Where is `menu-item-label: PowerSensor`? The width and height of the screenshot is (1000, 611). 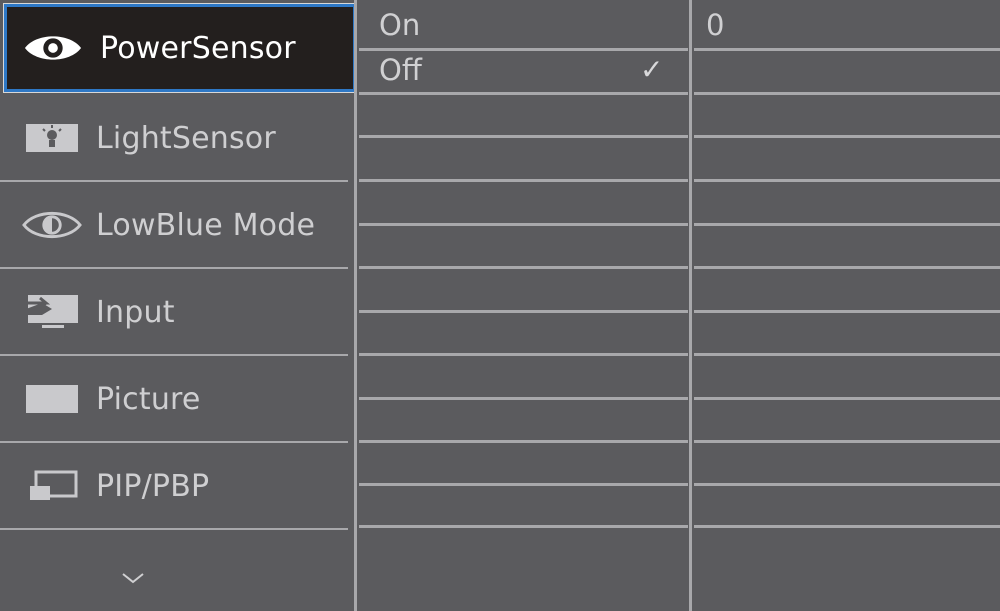
menu-item-label: PowerSensor is located at coordinates (198, 48).